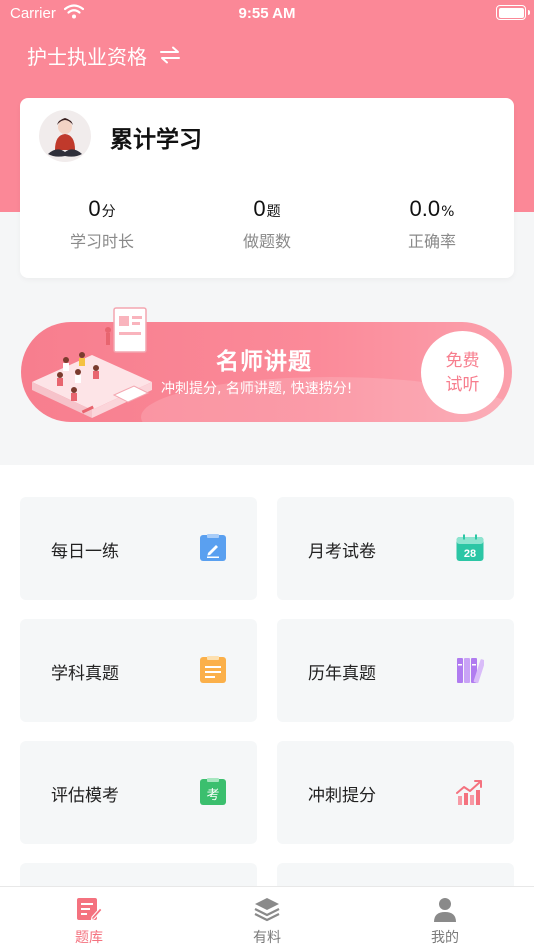  I want to click on classroom-illustration-icon, so click(92, 362).